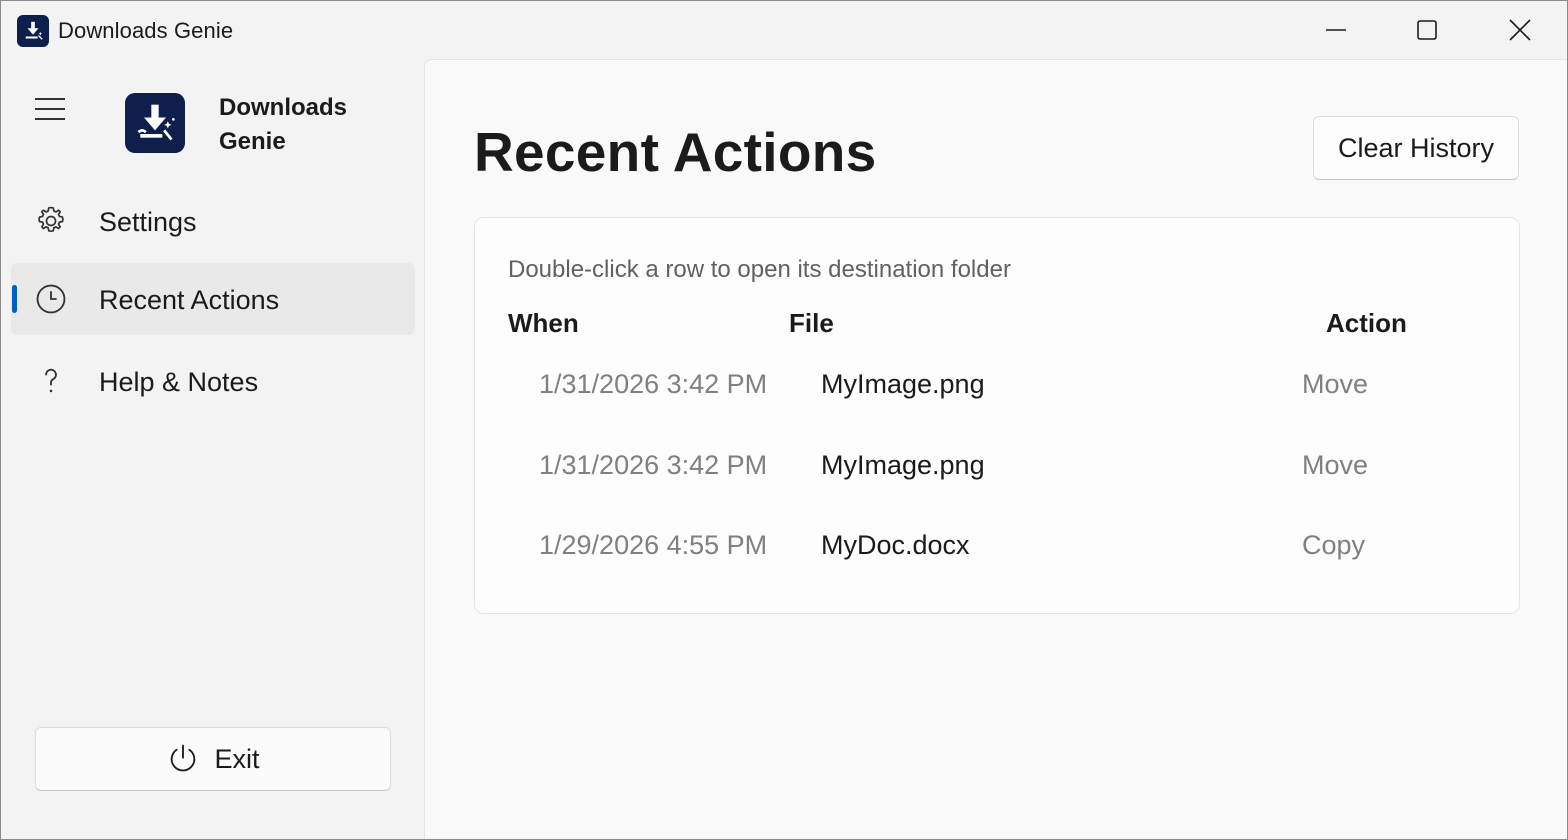 This screenshot has width=1568, height=840. I want to click on sidebar-item-help-notes: Help & Notes, so click(213, 381).